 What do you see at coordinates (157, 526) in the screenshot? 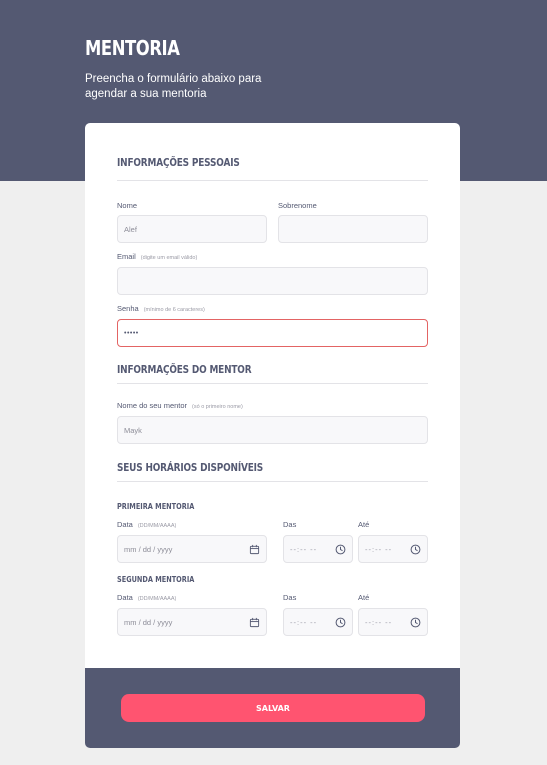
I see `first-date-hint: (DD/MM/AAAA)` at bounding box center [157, 526].